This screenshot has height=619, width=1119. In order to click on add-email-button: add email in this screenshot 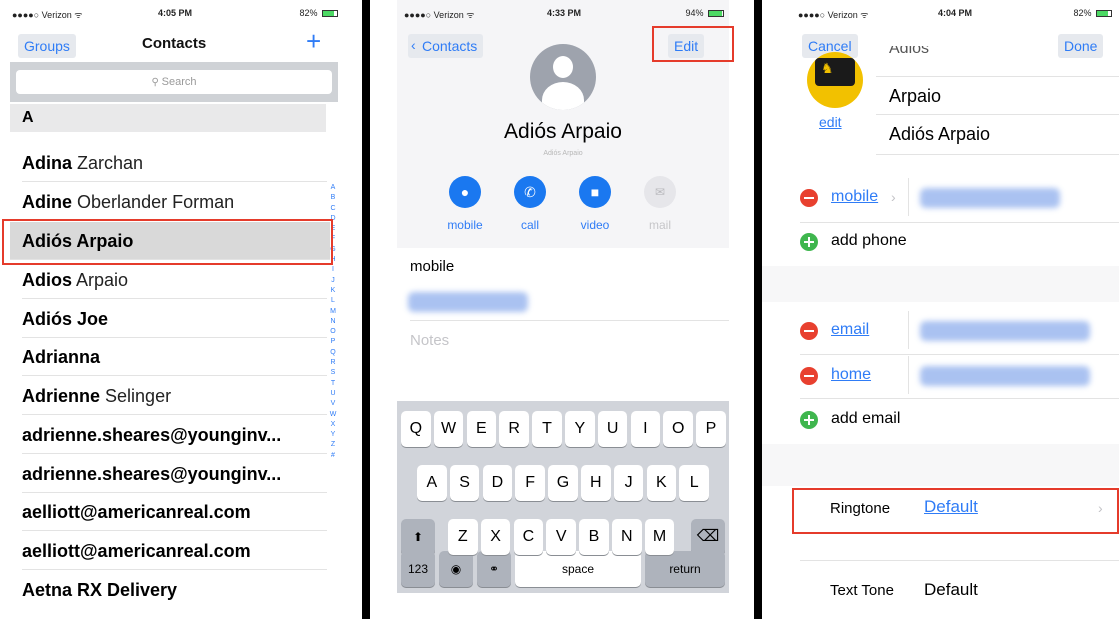, I will do `click(865, 419)`.